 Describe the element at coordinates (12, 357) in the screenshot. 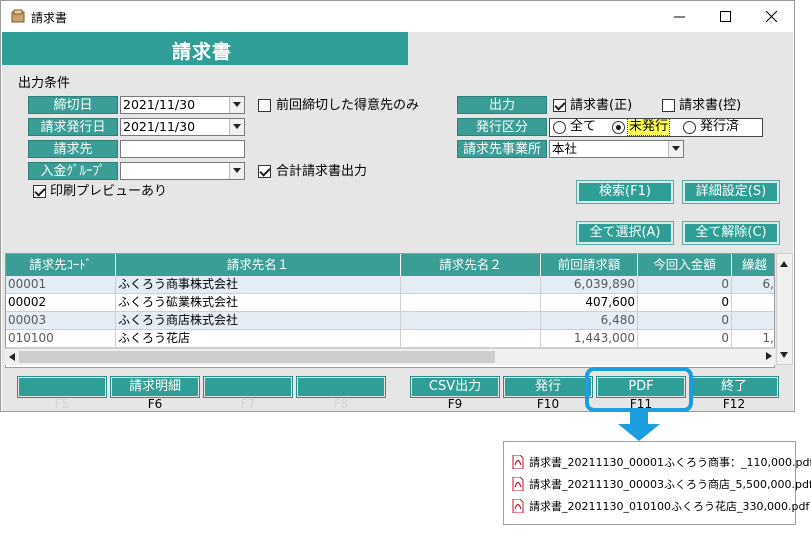

I see `scroll-left-icon` at that location.